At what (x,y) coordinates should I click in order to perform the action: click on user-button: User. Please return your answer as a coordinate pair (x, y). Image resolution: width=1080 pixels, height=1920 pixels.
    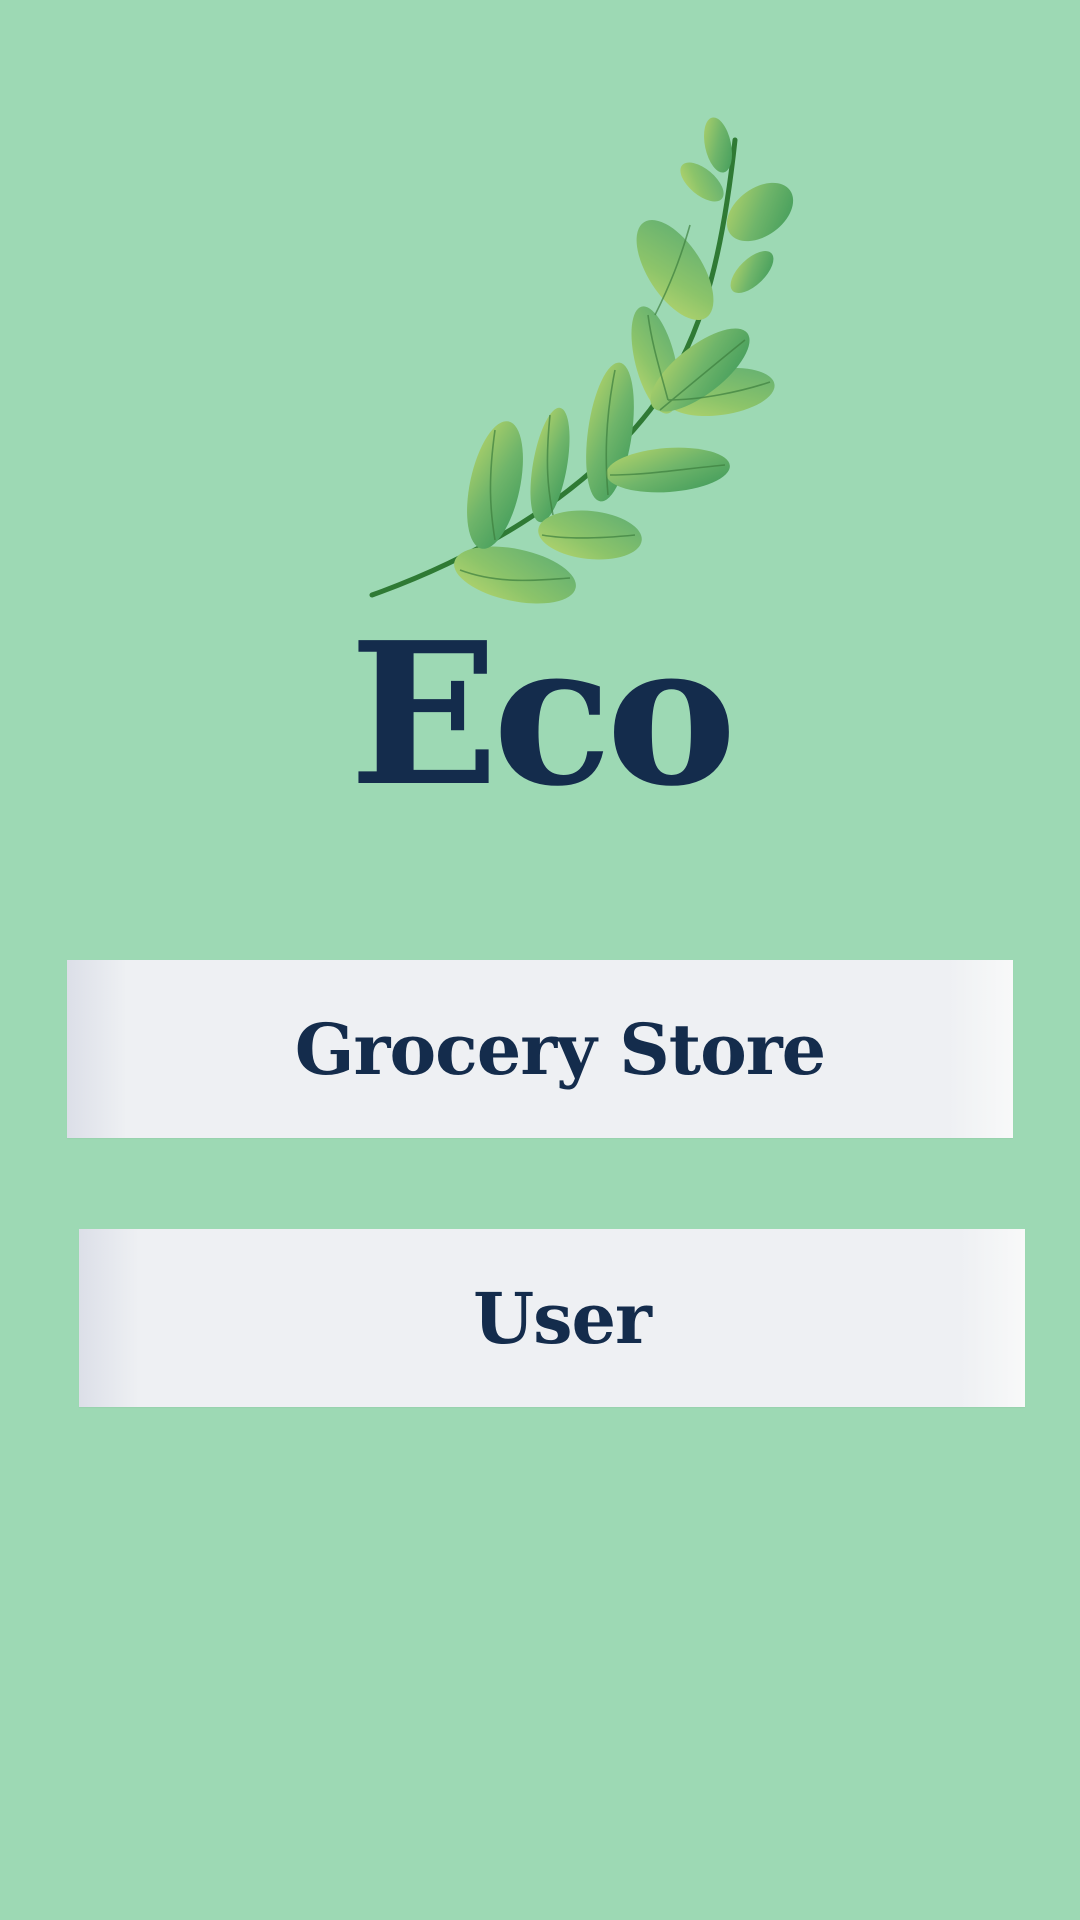
    Looking at the image, I should click on (552, 1318).